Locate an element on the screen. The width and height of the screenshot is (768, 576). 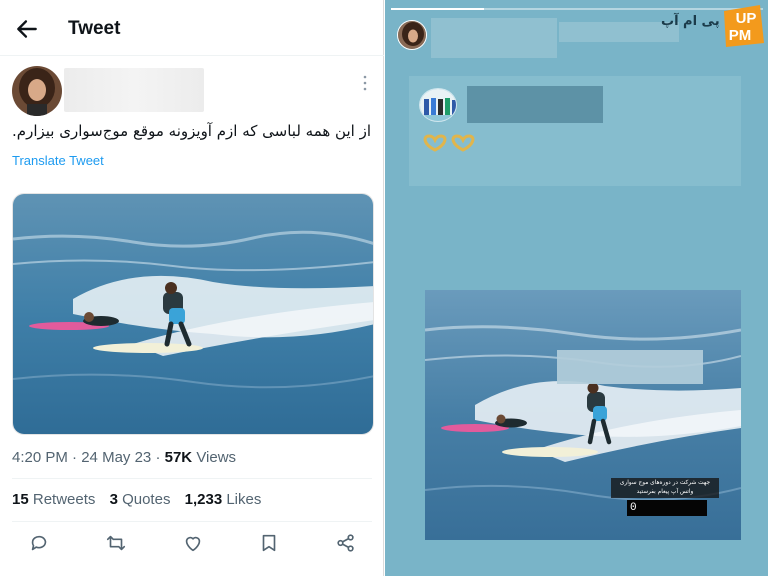
group-avatar is located at coordinates (438, 105).